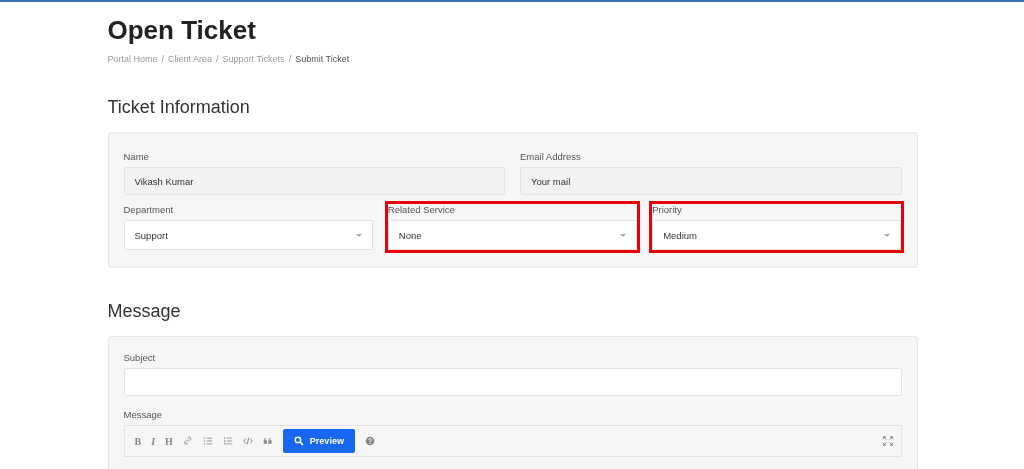  What do you see at coordinates (667, 209) in the screenshot?
I see `field-label: Priority` at bounding box center [667, 209].